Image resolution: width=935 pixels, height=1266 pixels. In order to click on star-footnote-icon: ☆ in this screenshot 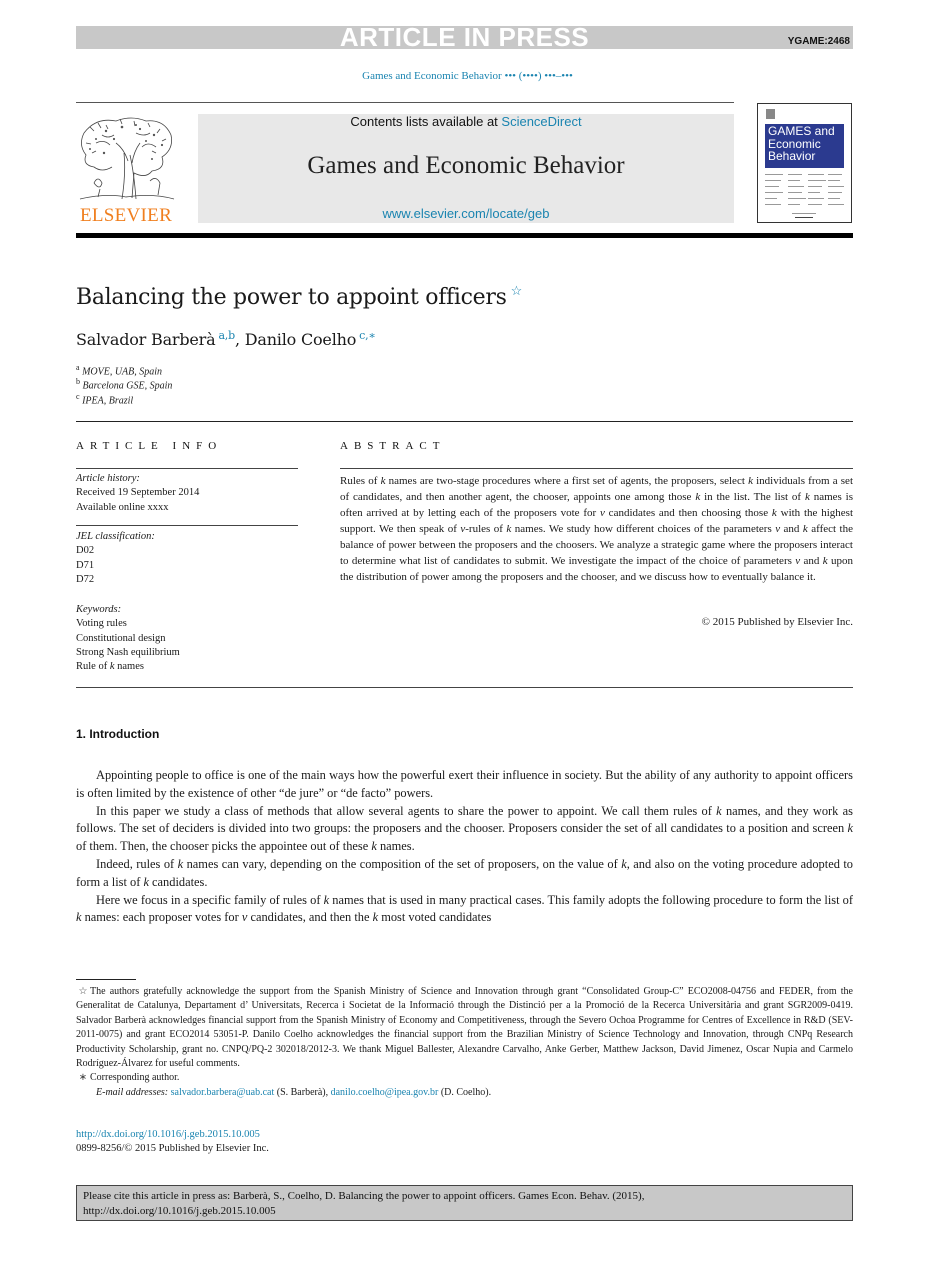, I will do `click(83, 991)`.